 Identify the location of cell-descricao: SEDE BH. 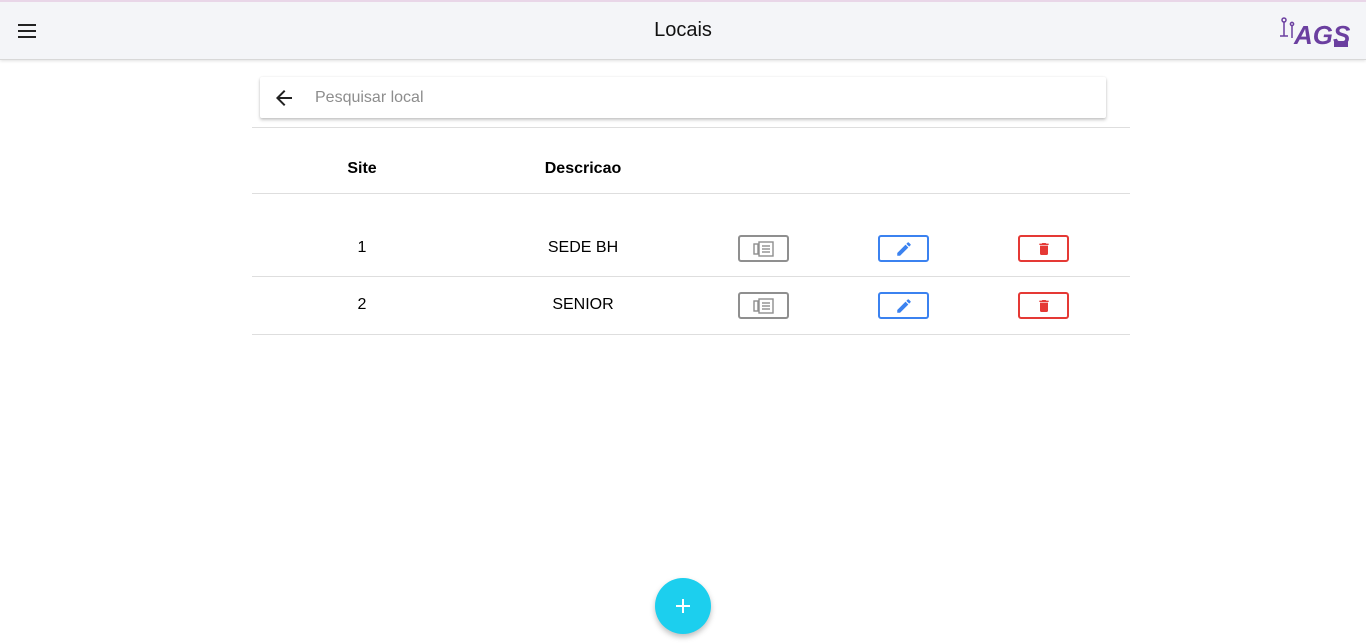
(583, 247).